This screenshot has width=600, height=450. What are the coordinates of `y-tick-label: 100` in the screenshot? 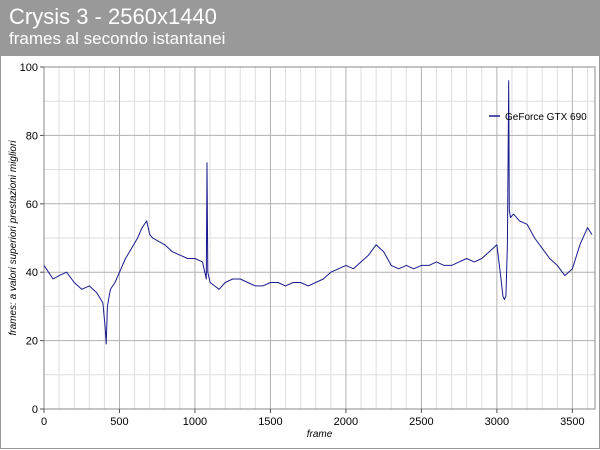 It's located at (29, 68).